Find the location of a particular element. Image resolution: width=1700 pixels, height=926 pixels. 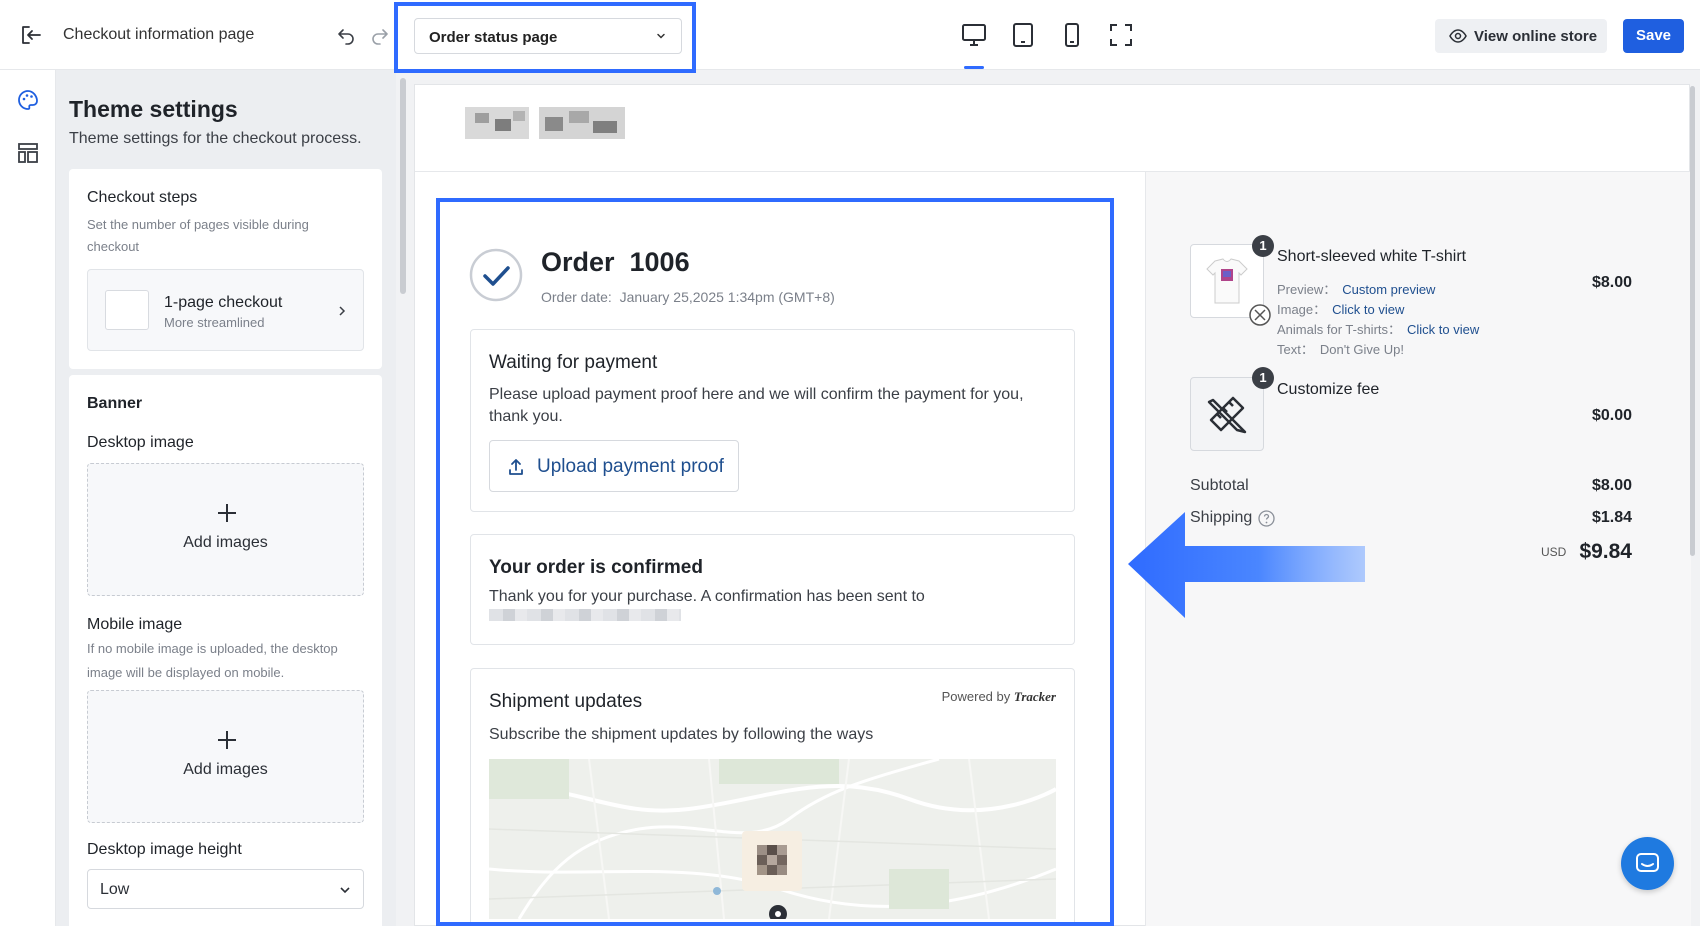

item-prop-animals: Animals for T-shirts： Click to view is located at coordinates (1378, 328).